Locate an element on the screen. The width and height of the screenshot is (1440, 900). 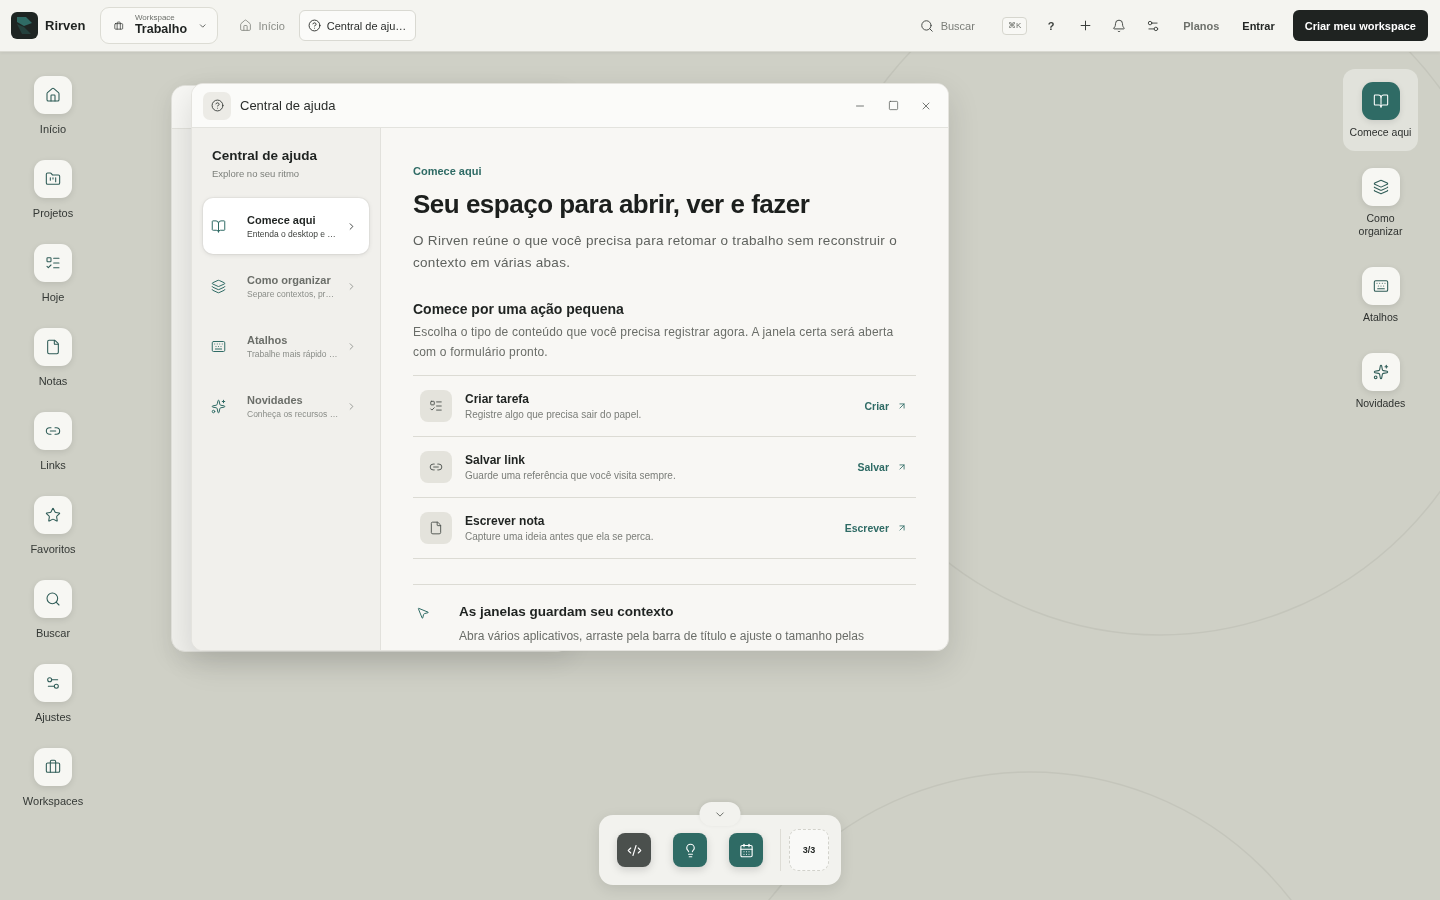
folder-icon is located at coordinates (53, 179).